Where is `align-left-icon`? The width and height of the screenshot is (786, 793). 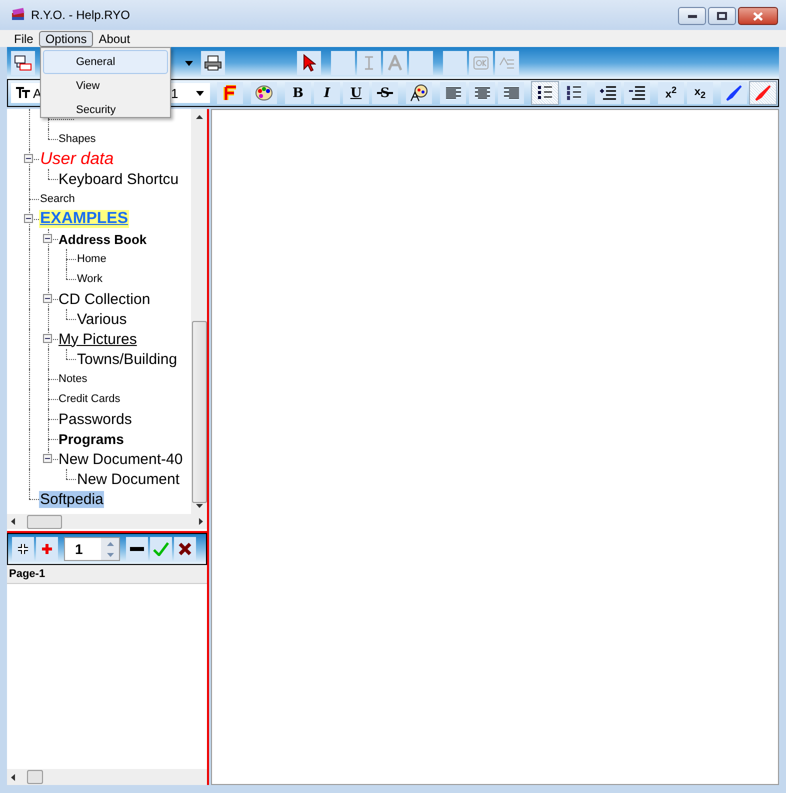
align-left-icon is located at coordinates (453, 93).